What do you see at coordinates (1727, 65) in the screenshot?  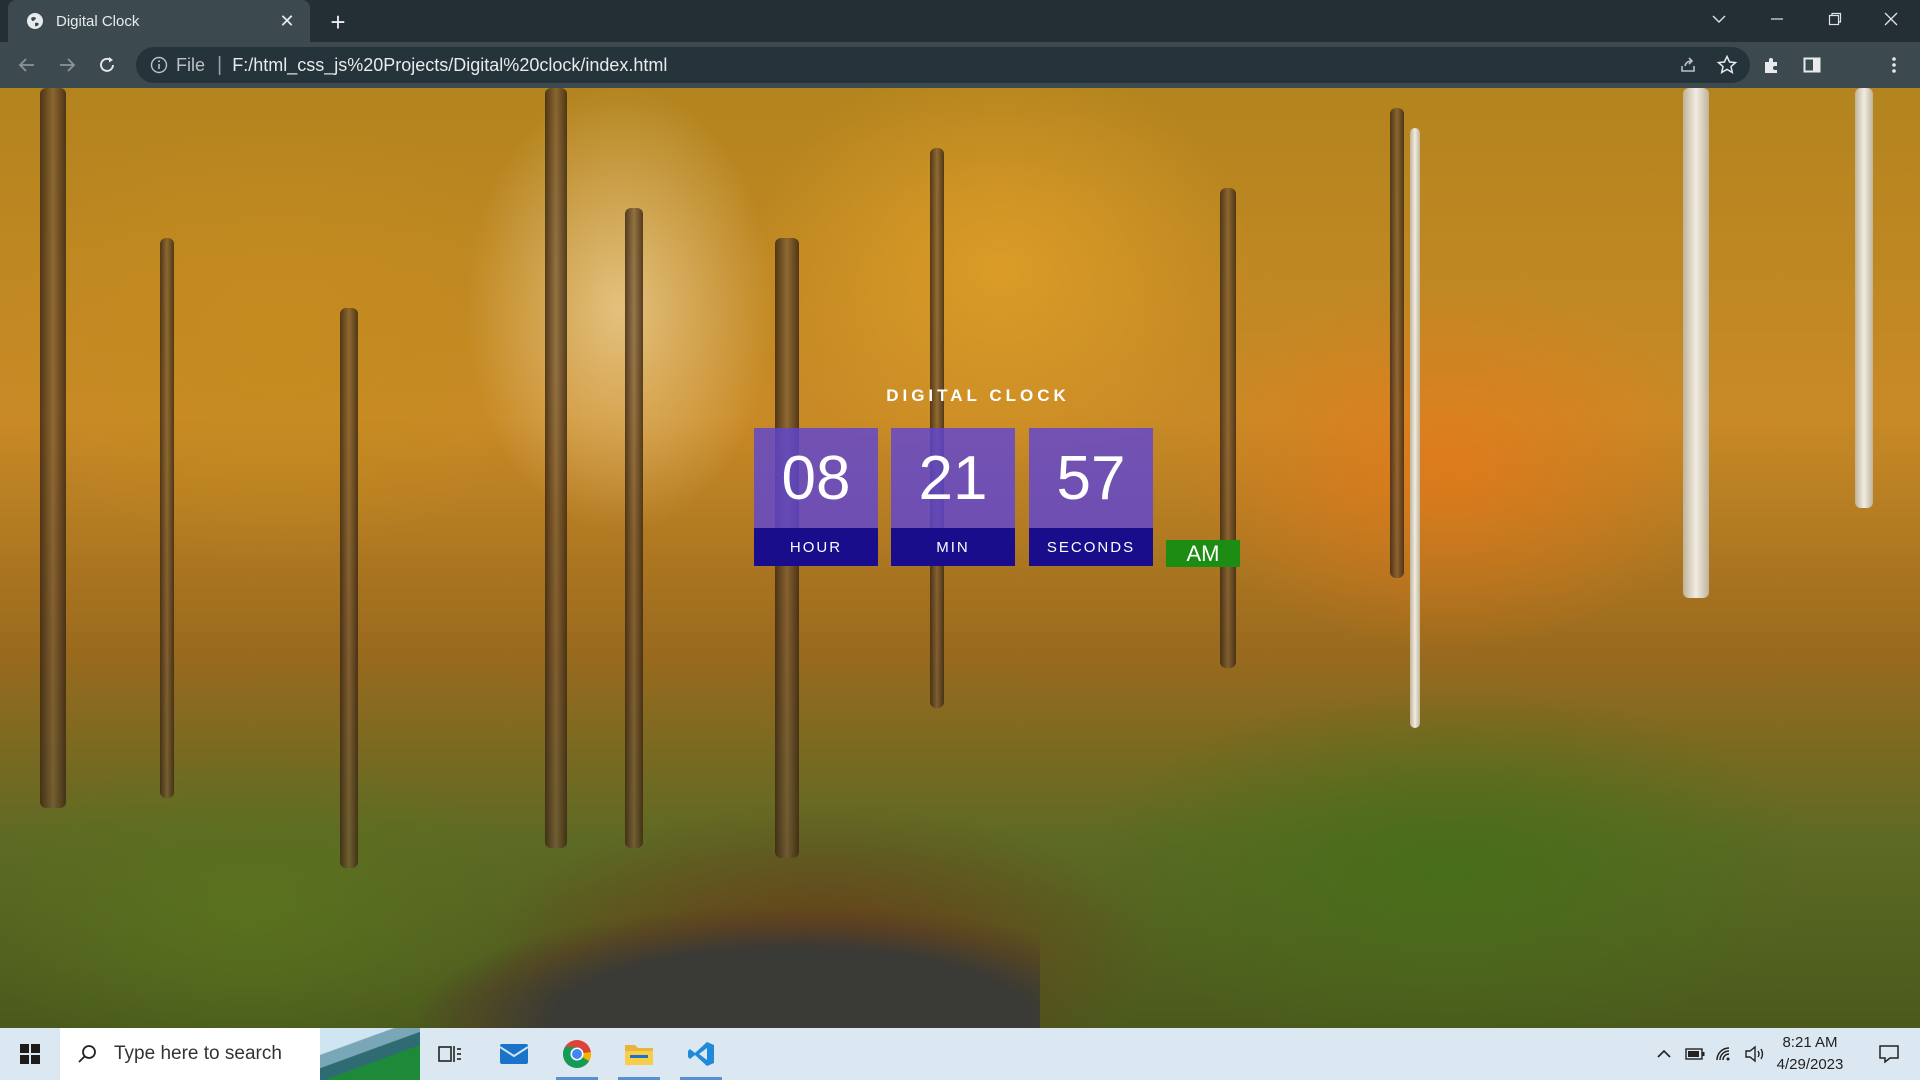 I see `bookmark-star-icon` at bounding box center [1727, 65].